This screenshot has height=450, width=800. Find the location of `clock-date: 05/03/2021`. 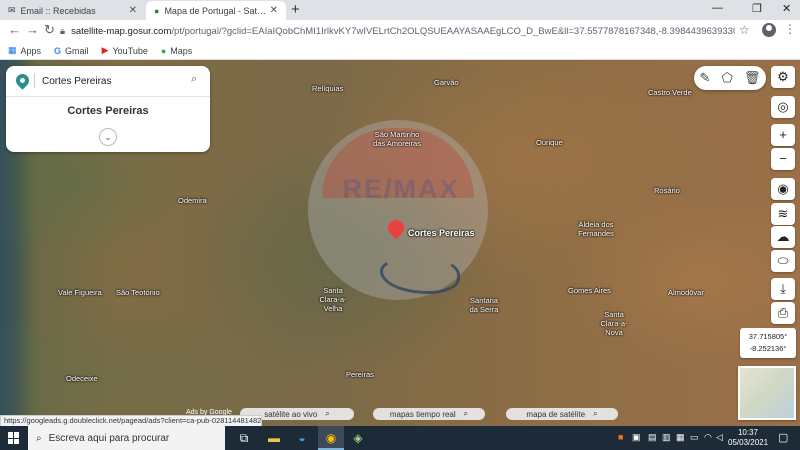

clock-date: 05/03/2021 is located at coordinates (748, 442).